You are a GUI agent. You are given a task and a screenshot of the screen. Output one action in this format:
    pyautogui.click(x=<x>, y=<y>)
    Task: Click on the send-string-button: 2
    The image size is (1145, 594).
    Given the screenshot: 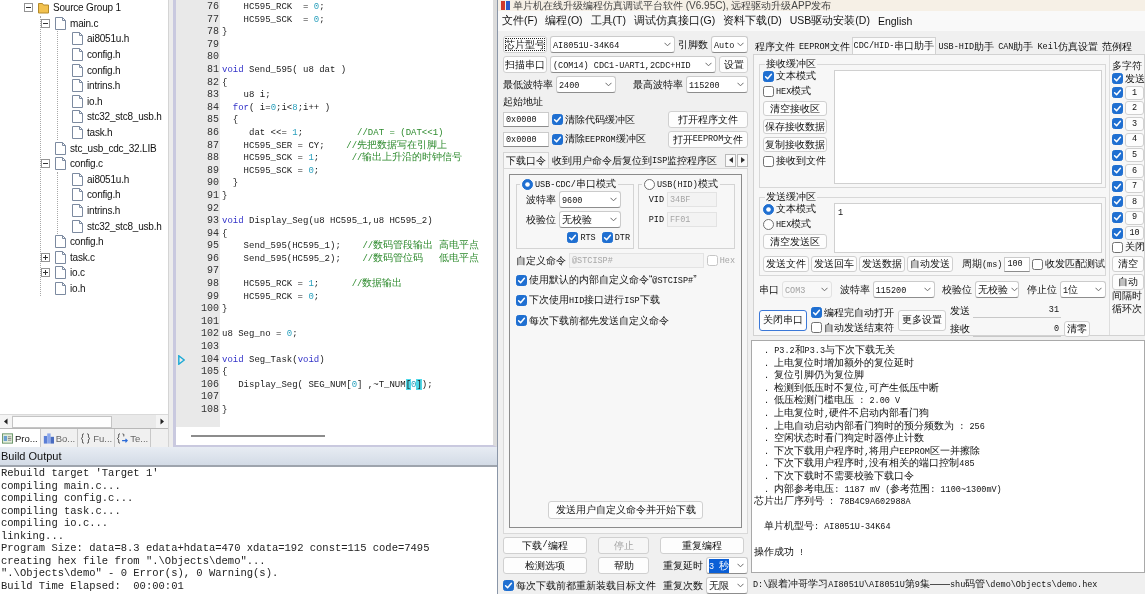 What is the action you would take?
    pyautogui.click(x=1134, y=108)
    